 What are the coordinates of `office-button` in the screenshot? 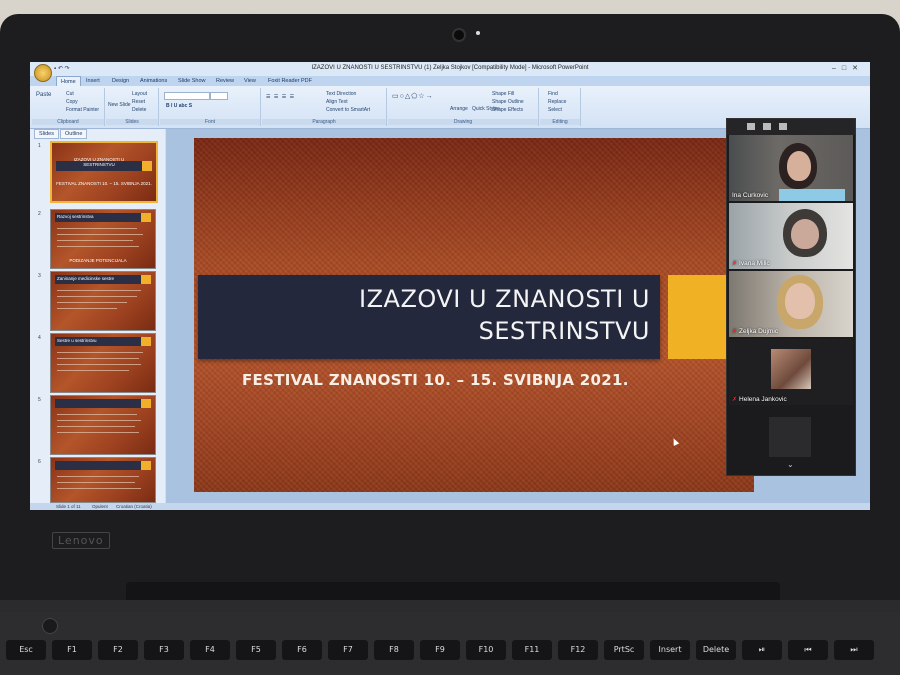 It's located at (43, 73).